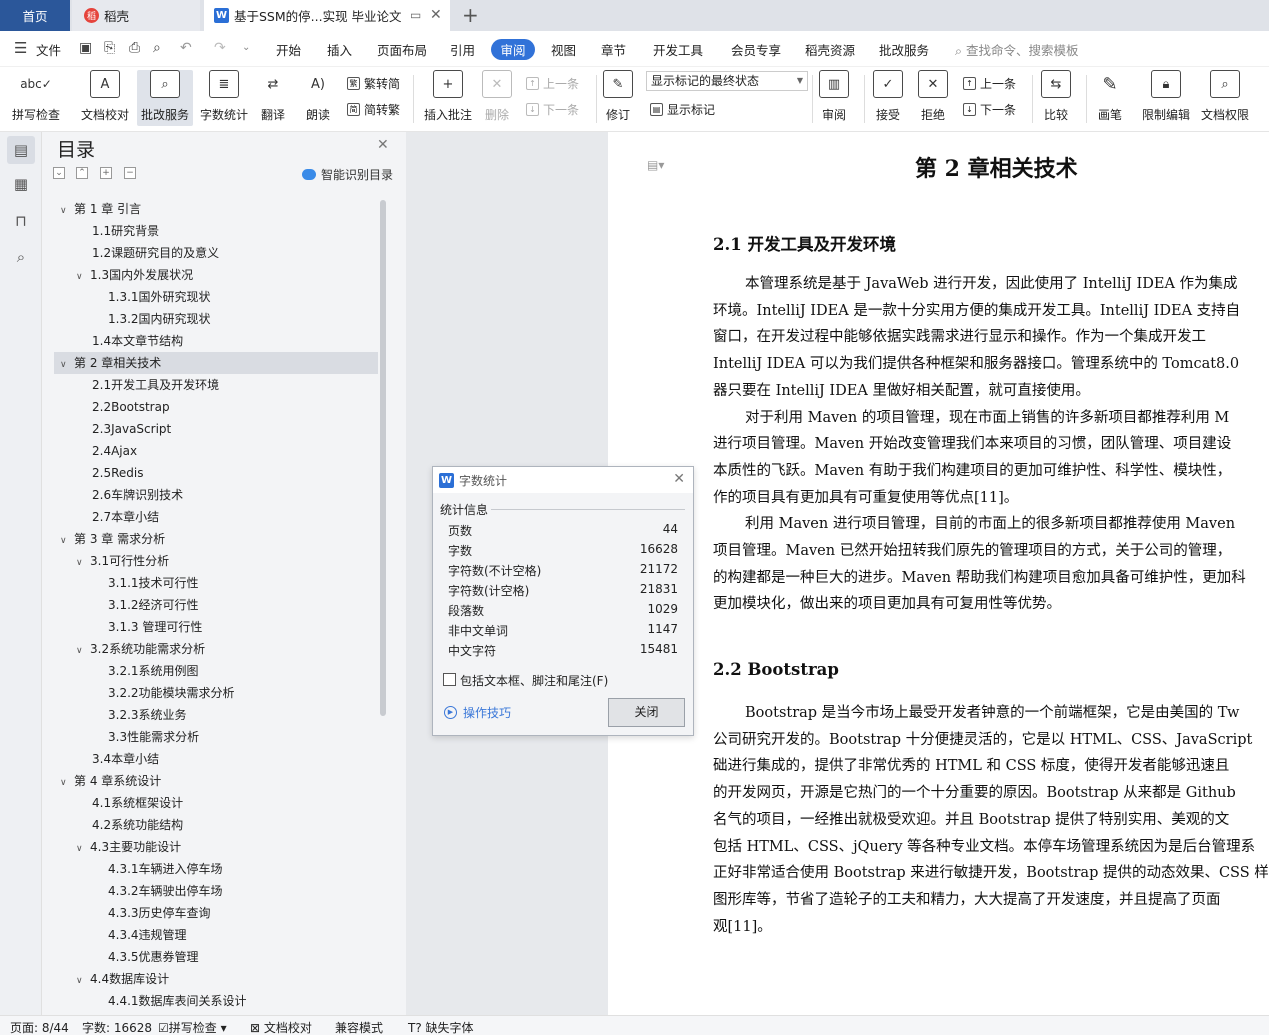 The image size is (1269, 1035). Describe the element at coordinates (655, 165) in the screenshot. I see `page-options-icon: ▤▾` at that location.